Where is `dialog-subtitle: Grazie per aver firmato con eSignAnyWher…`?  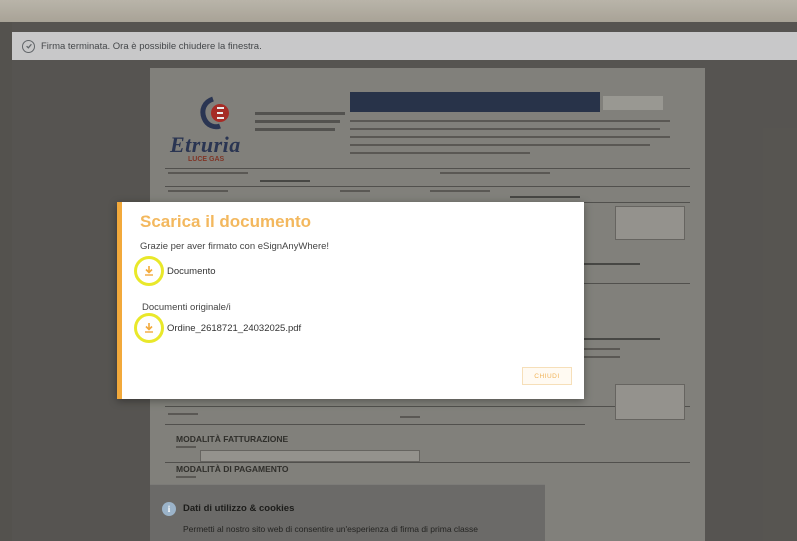
dialog-subtitle: Grazie per aver firmato con eSignAnyWher… is located at coordinates (235, 246).